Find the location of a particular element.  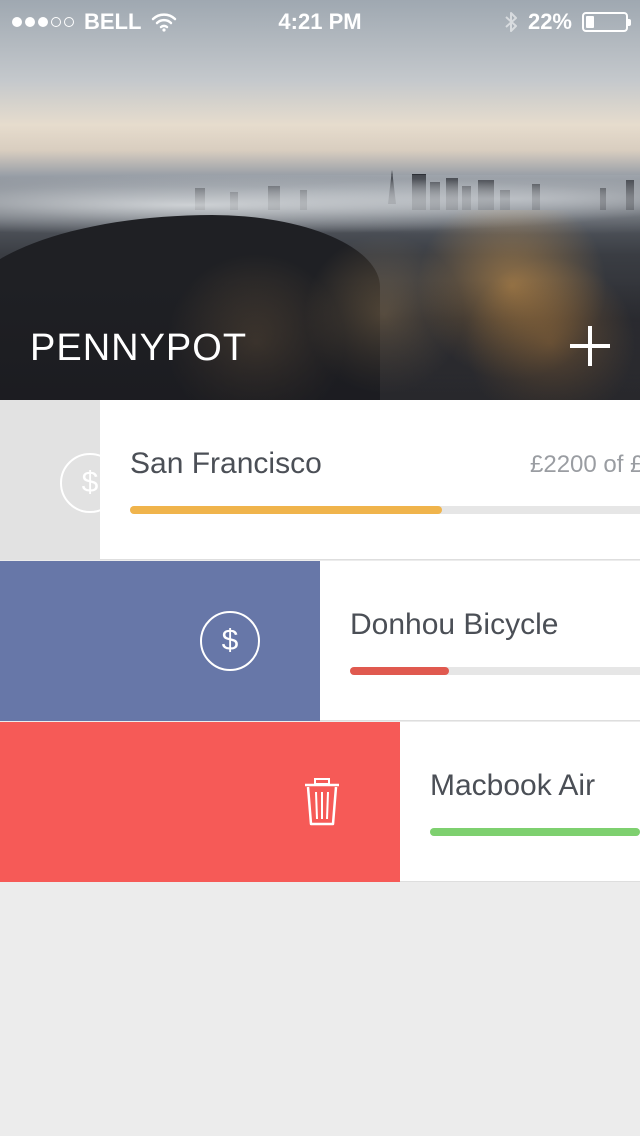

goal-card: San Francisco £2200 of £ is located at coordinates (370, 480).